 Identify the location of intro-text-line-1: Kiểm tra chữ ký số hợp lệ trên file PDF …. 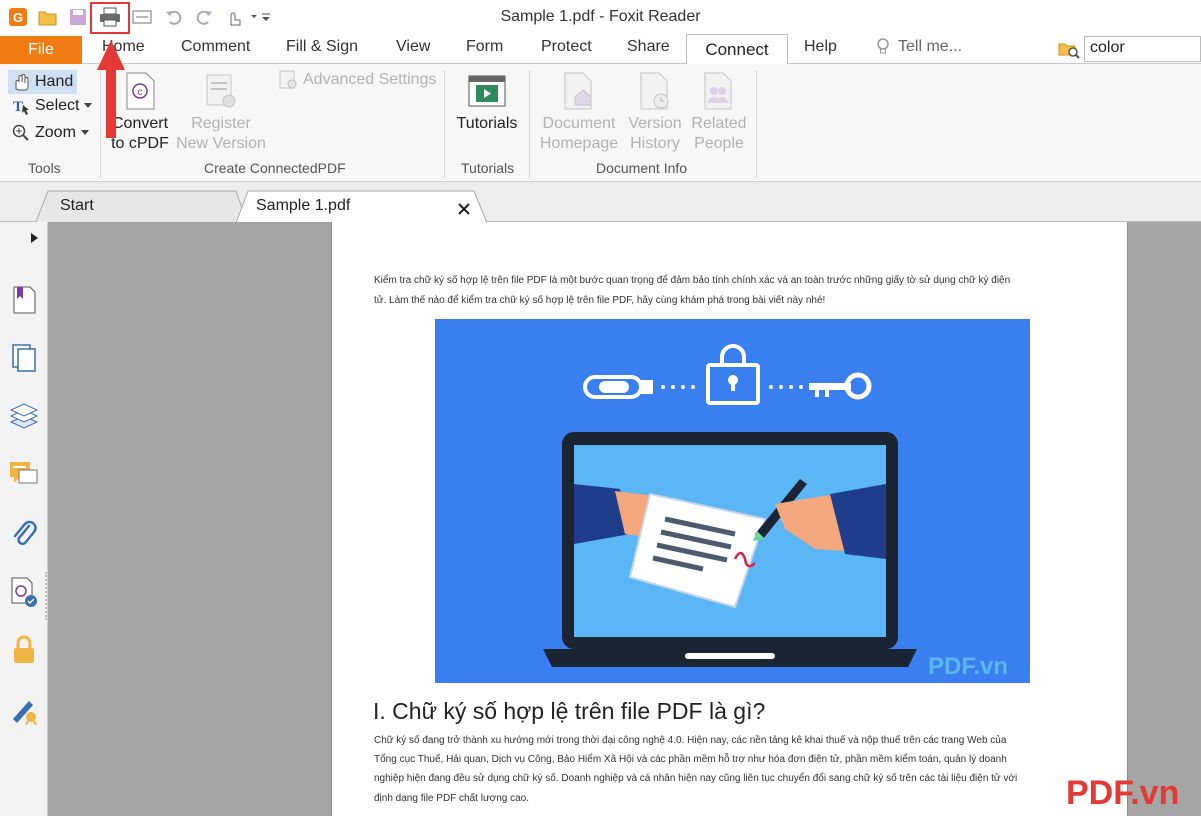
(692, 280).